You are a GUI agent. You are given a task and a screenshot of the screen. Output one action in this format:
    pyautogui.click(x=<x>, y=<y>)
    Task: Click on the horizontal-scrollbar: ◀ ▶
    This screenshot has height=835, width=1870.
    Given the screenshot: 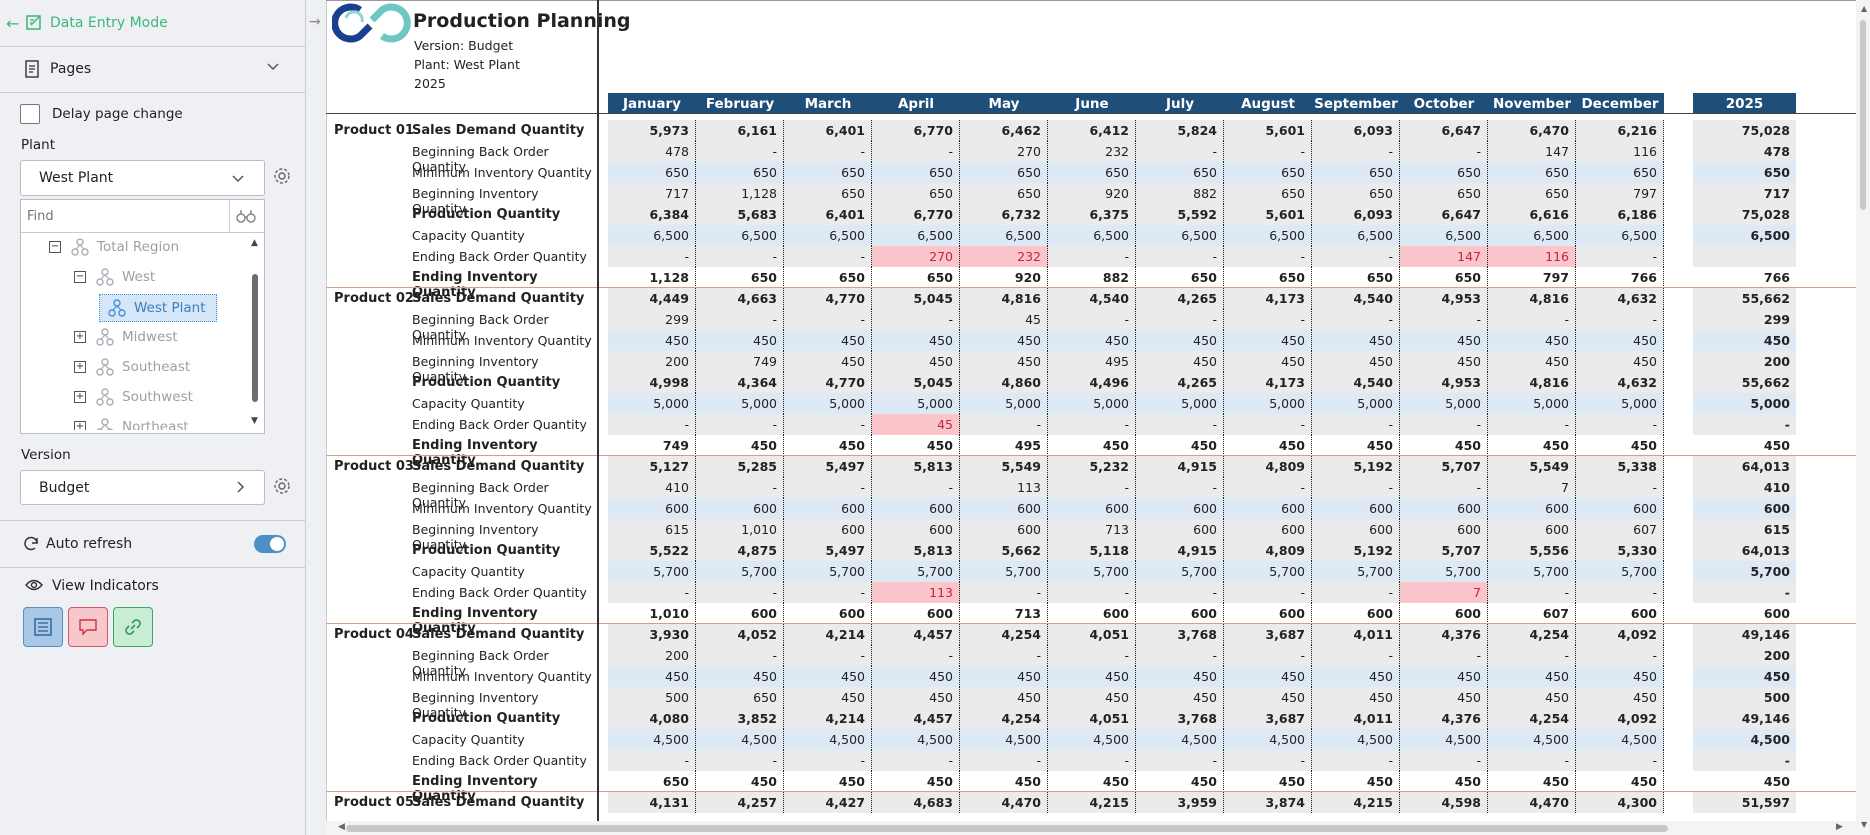 What is the action you would take?
    pyautogui.click(x=1091, y=828)
    